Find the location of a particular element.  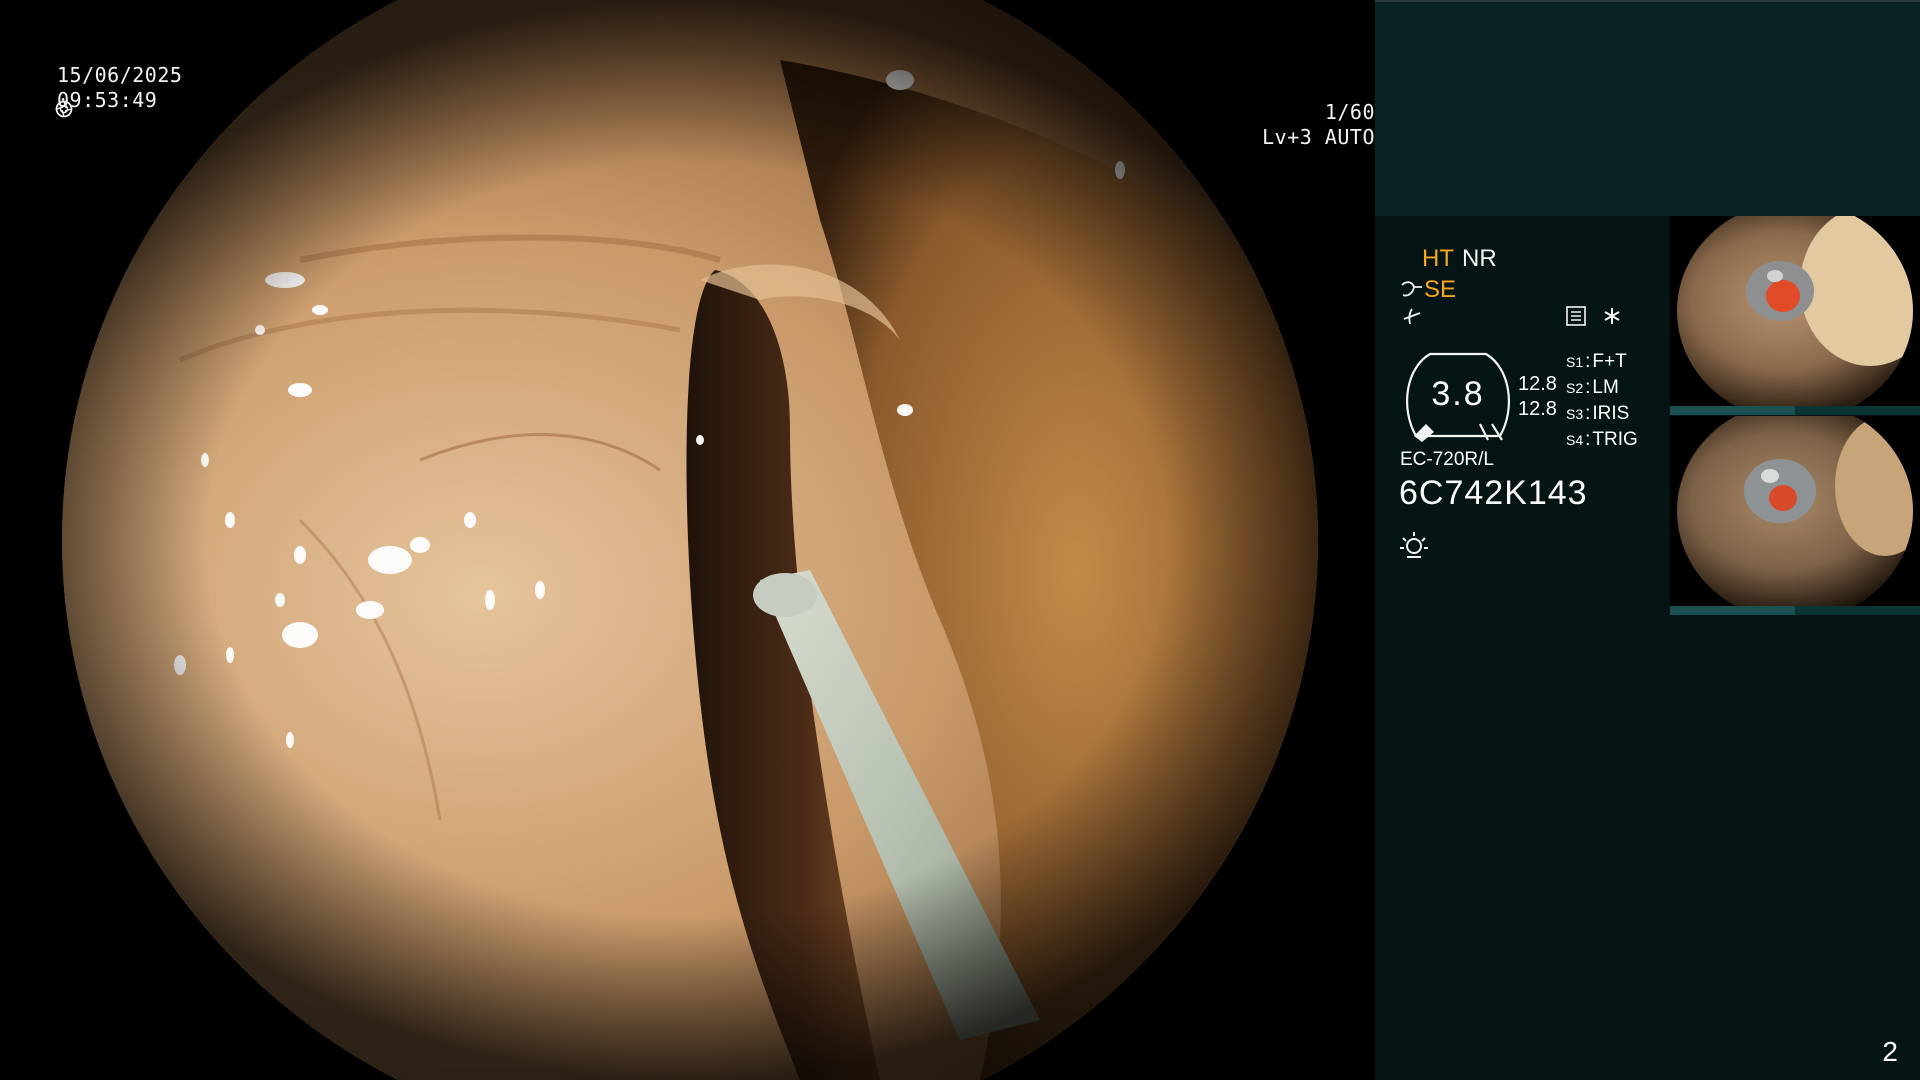

switch-key: S4 is located at coordinates (1575, 440).